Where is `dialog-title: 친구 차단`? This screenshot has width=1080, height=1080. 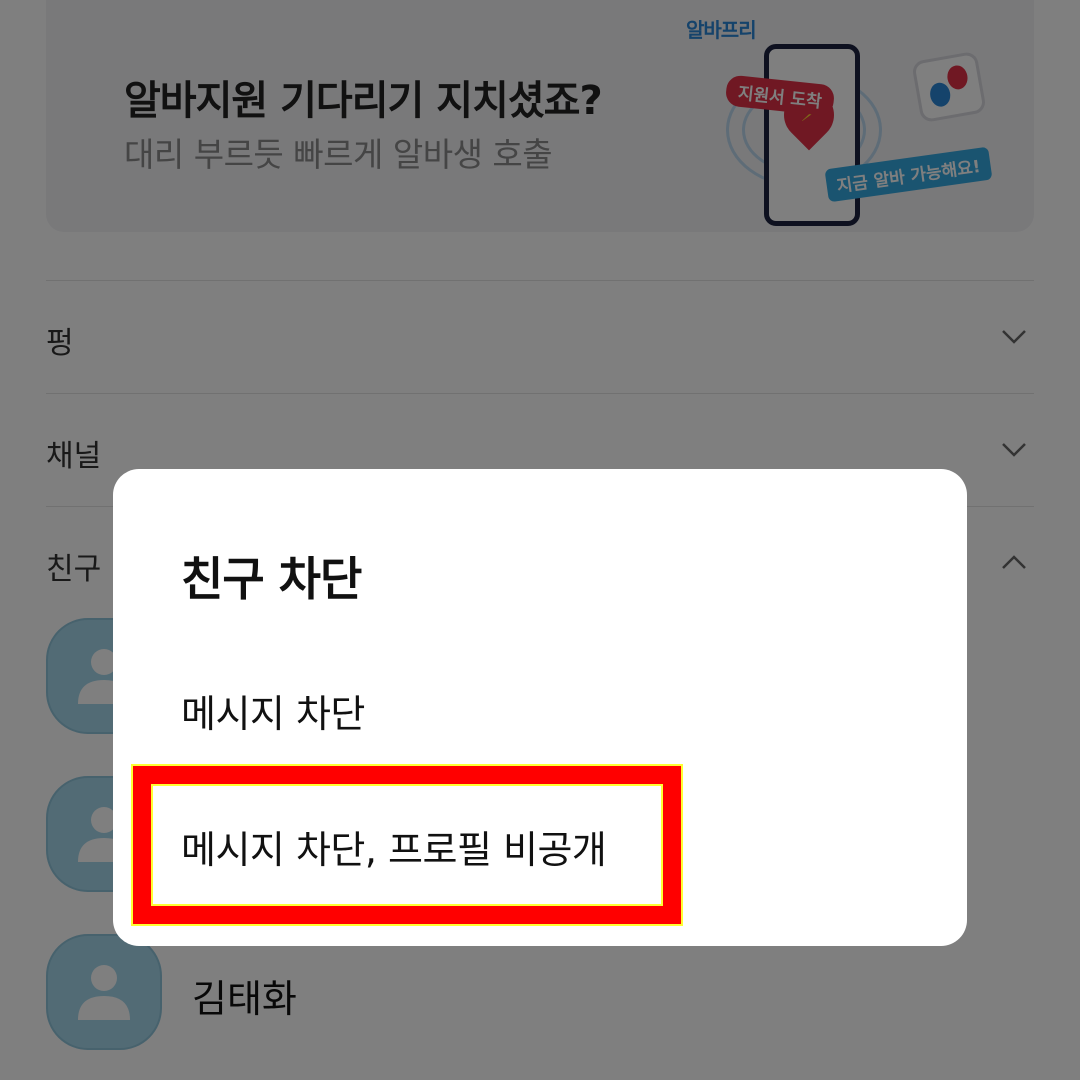 dialog-title: 친구 차단 is located at coordinates (271, 579).